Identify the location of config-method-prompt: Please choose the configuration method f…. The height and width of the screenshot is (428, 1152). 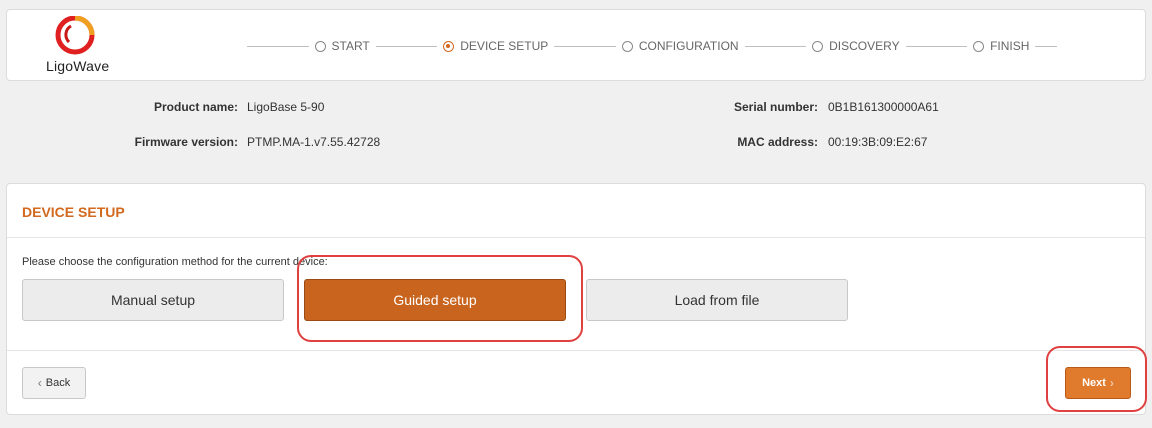
(175, 262).